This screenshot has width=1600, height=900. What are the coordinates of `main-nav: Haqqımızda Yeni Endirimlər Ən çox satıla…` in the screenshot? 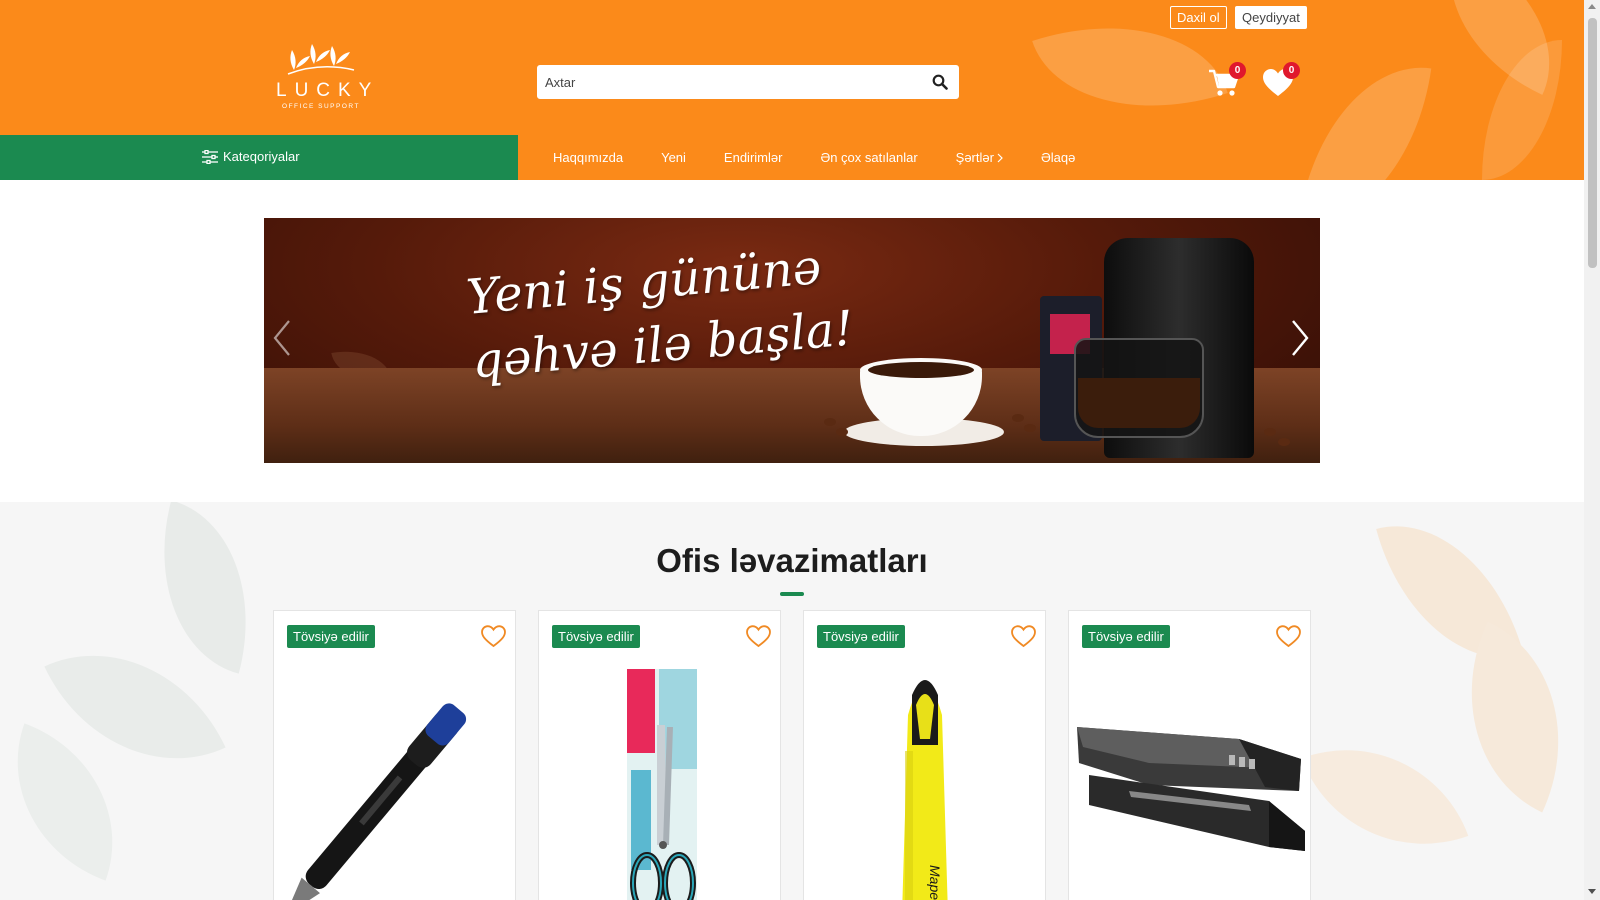 It's located at (833, 157).